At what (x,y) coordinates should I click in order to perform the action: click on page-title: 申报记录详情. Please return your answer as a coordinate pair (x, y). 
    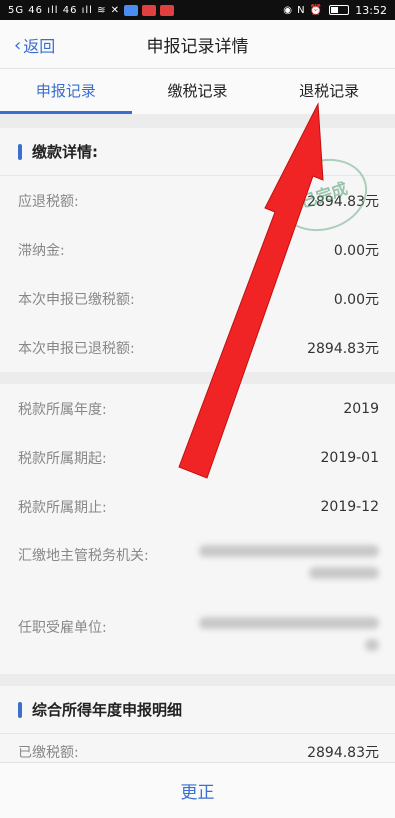
    Looking at the image, I should click on (197, 46).